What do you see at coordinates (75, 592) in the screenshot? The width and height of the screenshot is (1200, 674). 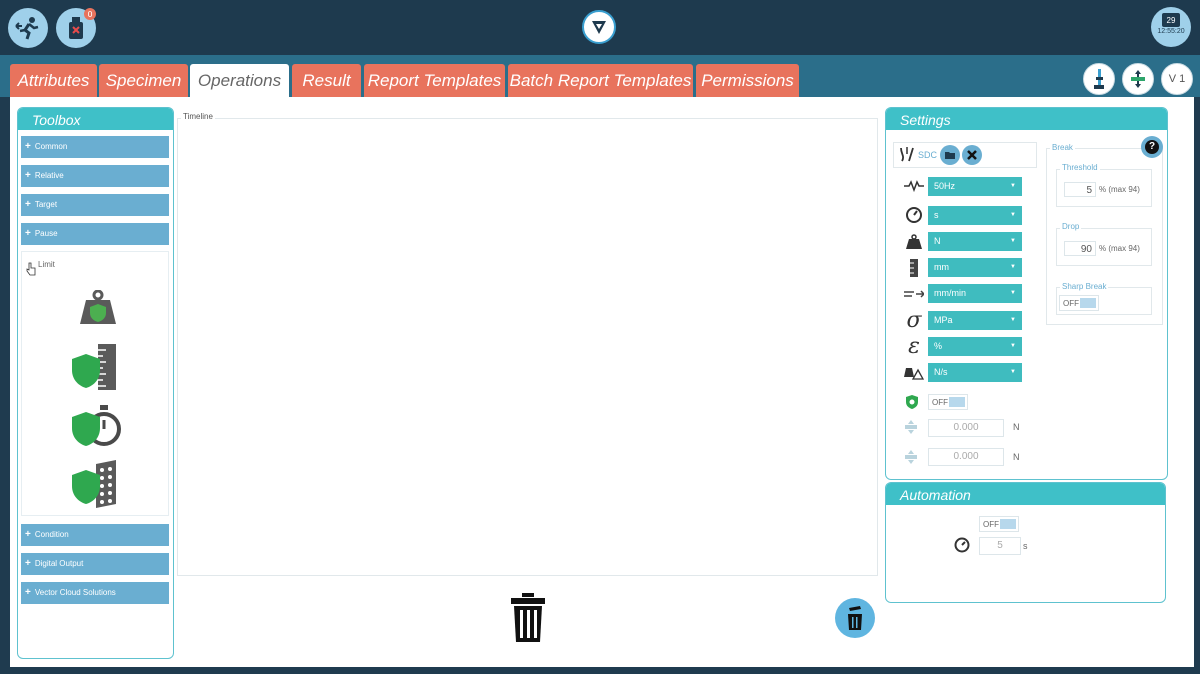 I see `tool-label: Vector Cloud Solutions` at bounding box center [75, 592].